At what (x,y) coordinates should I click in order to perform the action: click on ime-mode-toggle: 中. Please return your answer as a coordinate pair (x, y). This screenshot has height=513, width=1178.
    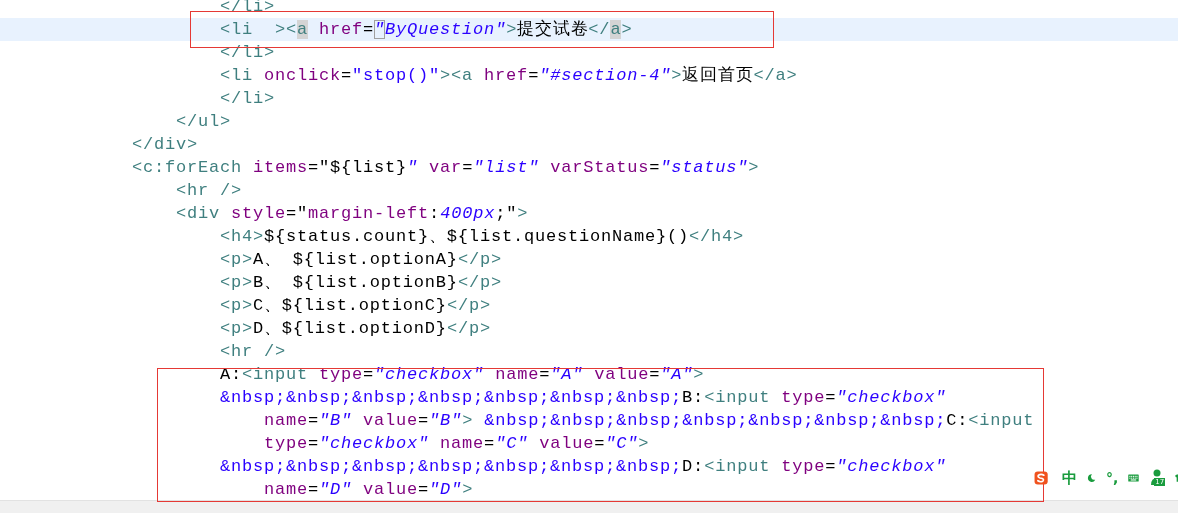
    Looking at the image, I should click on (1070, 478).